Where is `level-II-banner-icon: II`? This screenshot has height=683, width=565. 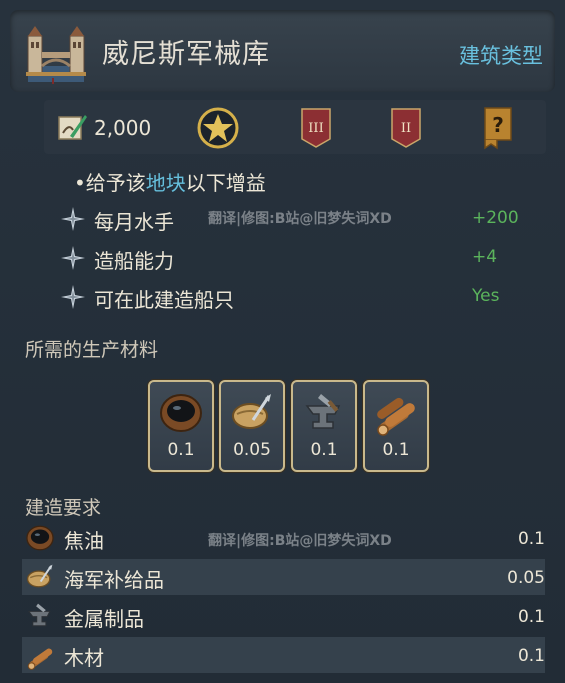 level-II-banner-icon: II is located at coordinates (406, 128).